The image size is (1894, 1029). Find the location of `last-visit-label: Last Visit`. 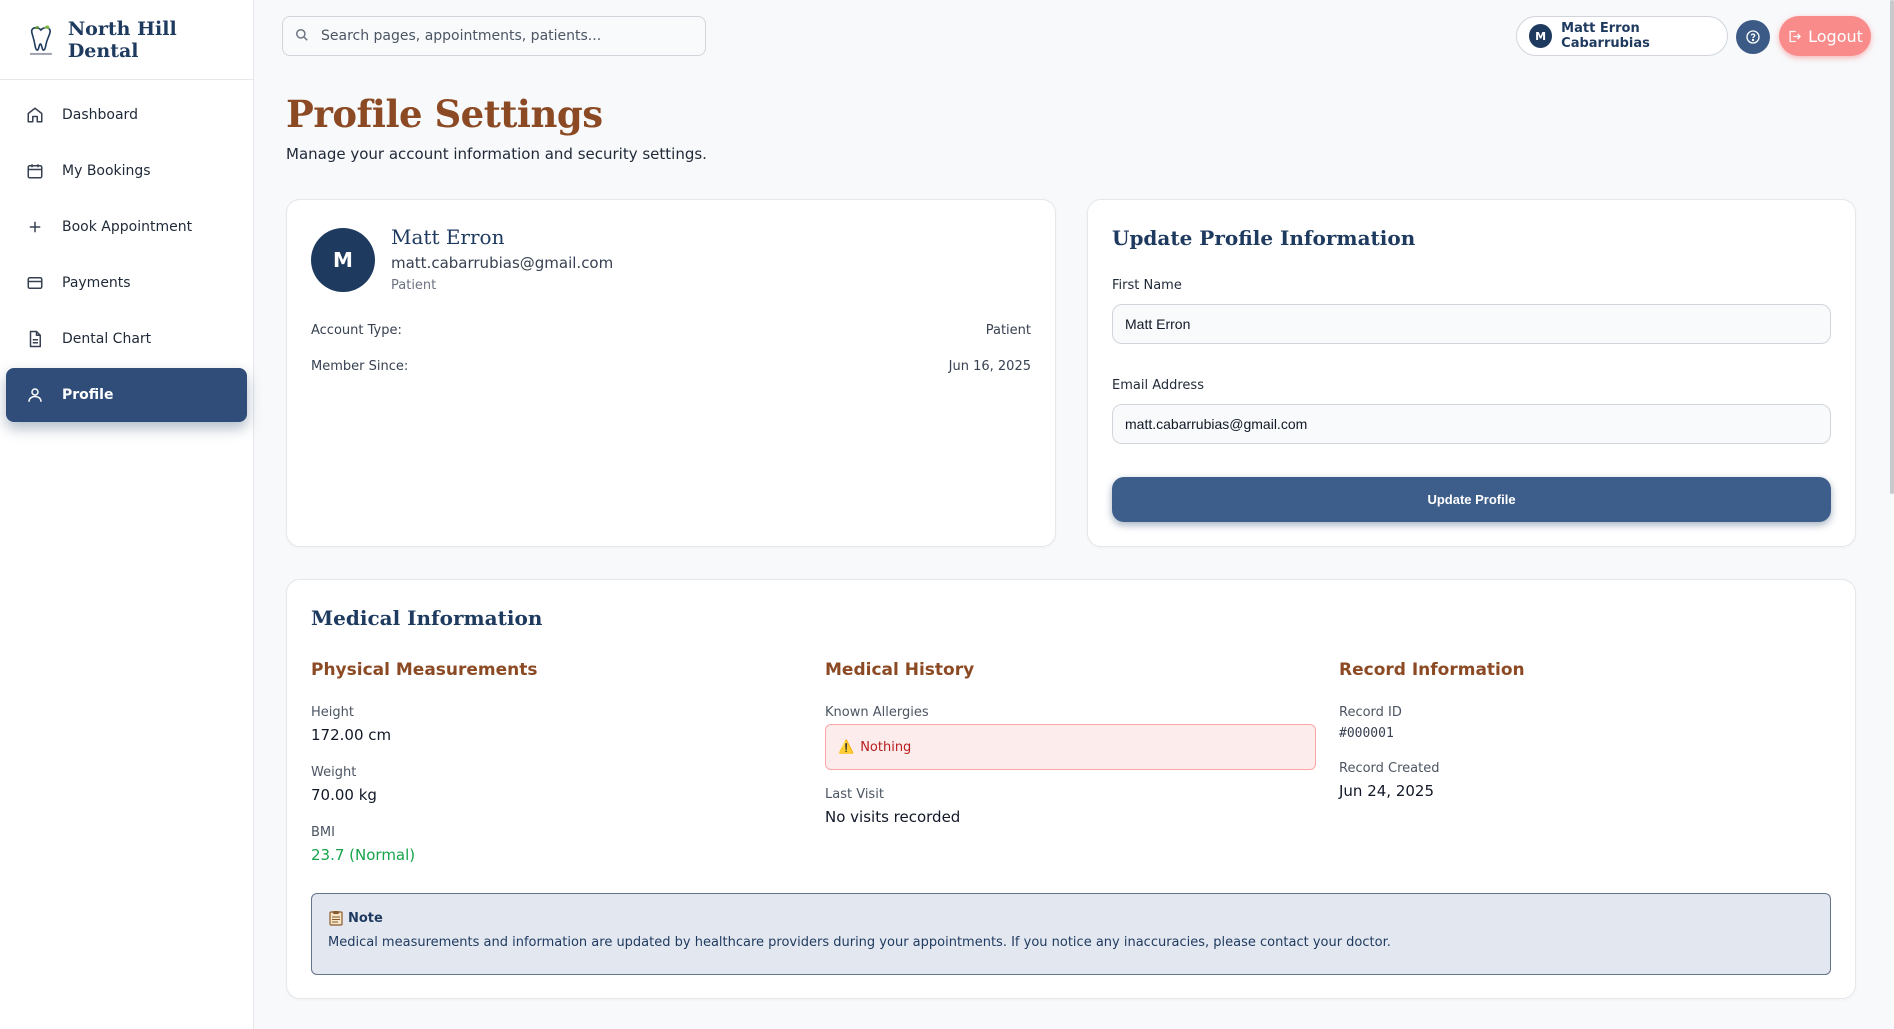

last-visit-label: Last Visit is located at coordinates (854, 794).